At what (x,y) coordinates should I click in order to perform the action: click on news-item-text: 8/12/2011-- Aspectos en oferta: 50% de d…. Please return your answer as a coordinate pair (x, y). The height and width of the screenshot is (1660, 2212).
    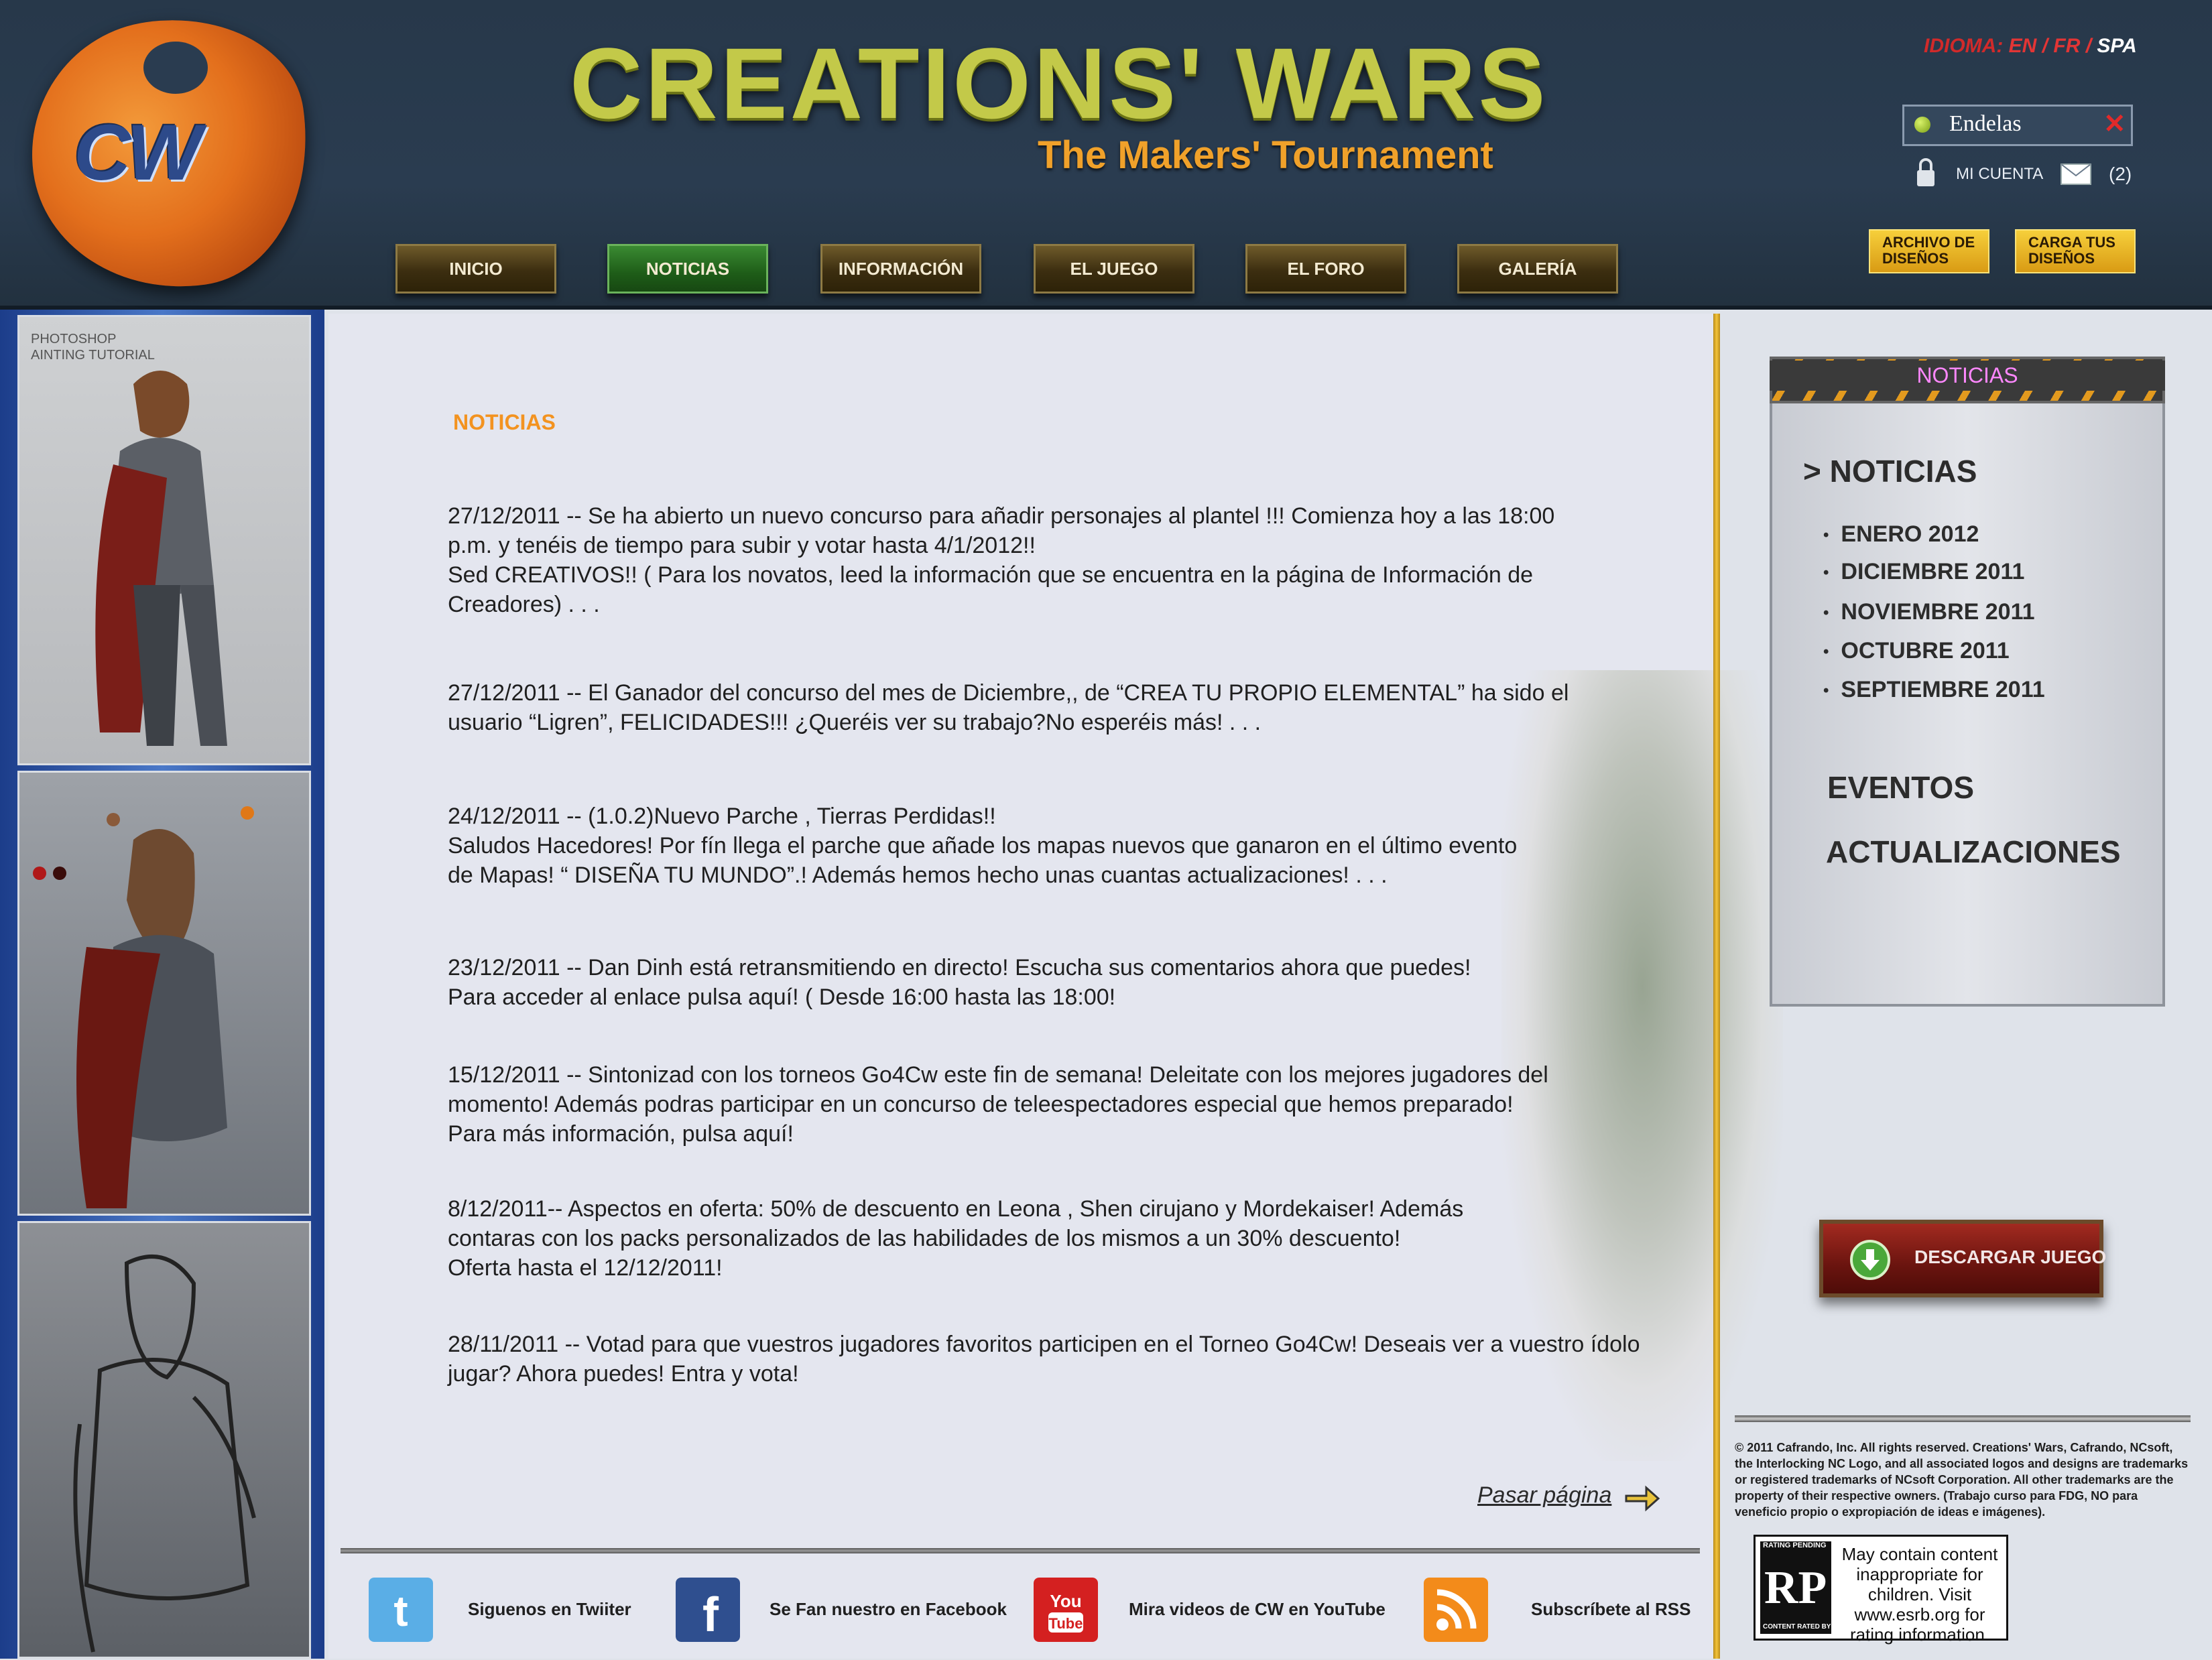
    Looking at the image, I should click on (956, 1238).